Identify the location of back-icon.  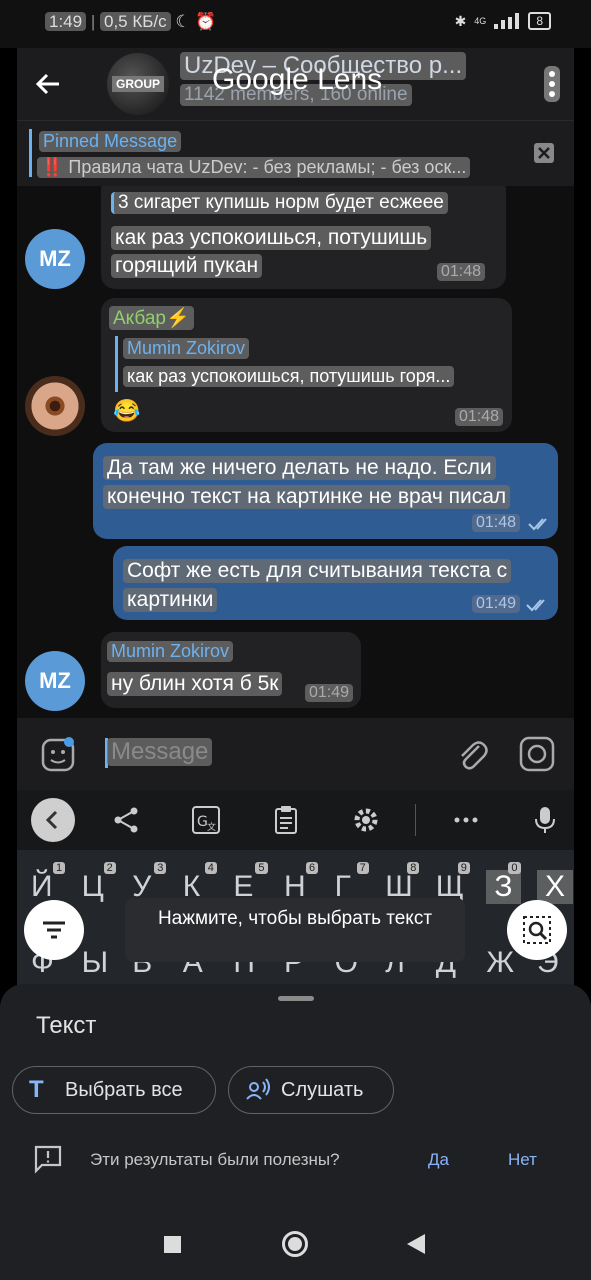
(416, 1244).